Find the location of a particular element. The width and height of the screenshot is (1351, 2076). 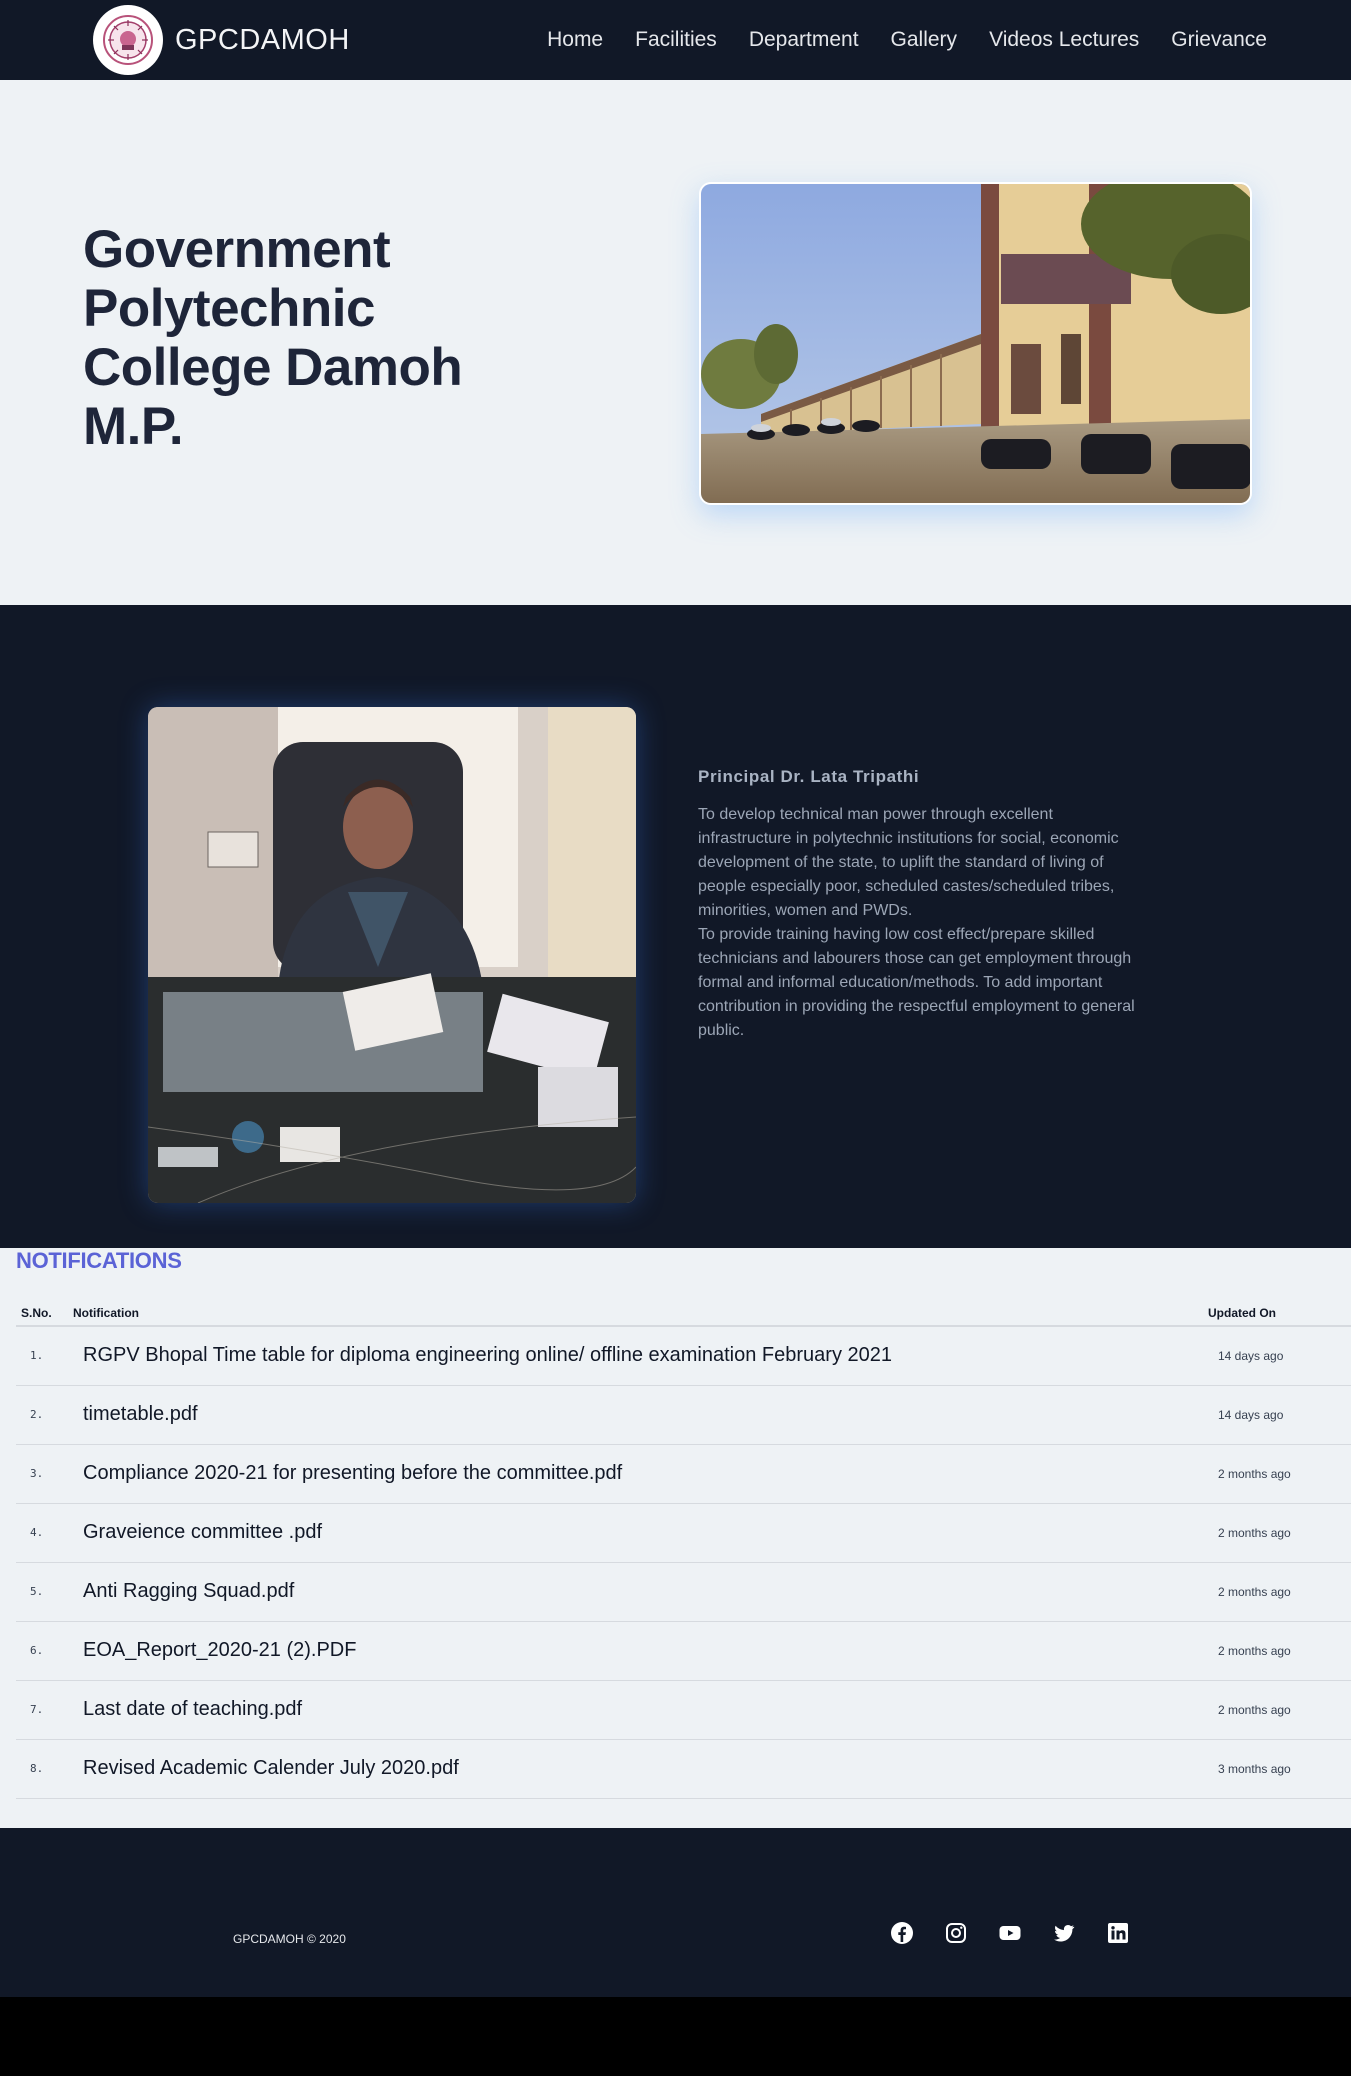

row-sno: 1. is located at coordinates (44, 1356).